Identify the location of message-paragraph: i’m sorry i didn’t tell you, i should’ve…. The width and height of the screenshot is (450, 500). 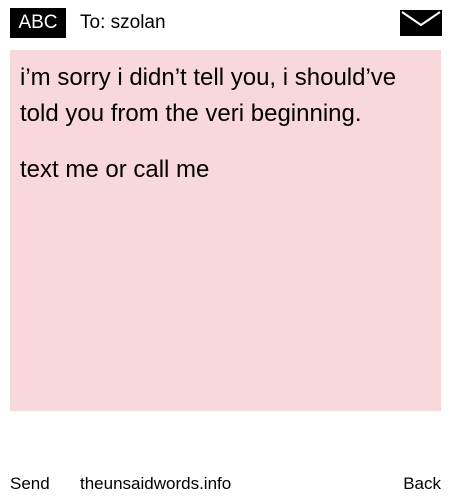
(208, 95).